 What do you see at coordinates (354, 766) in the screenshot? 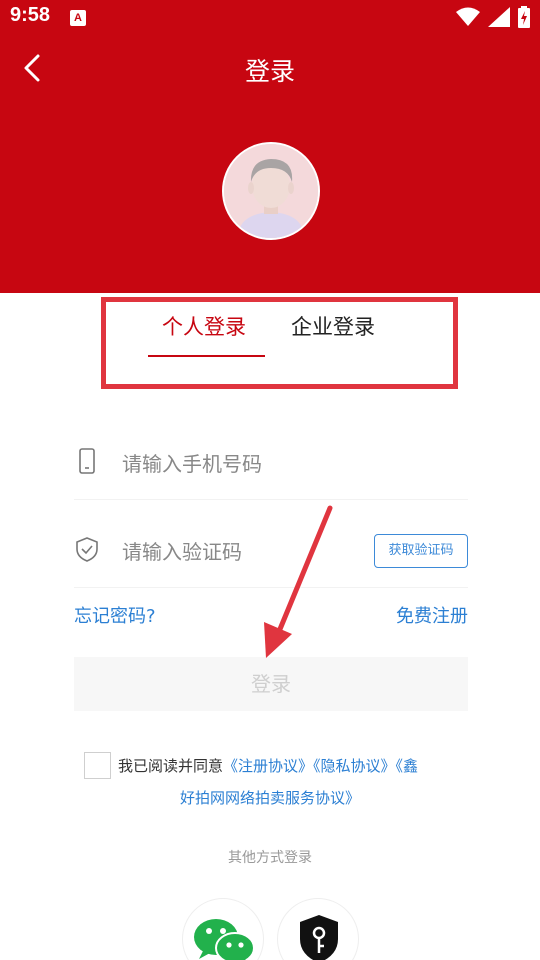
I see `privacy-agreement-link: 《隐私协议》` at bounding box center [354, 766].